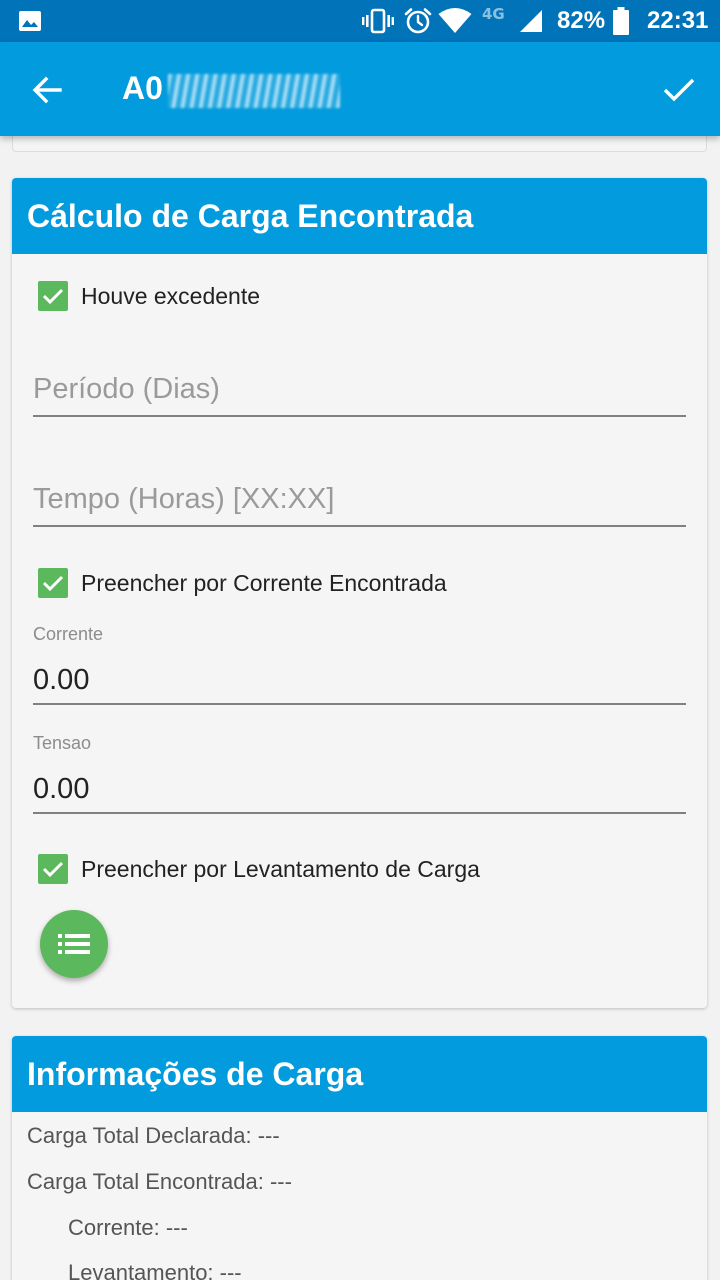  I want to click on alarm-icon, so click(418, 21).